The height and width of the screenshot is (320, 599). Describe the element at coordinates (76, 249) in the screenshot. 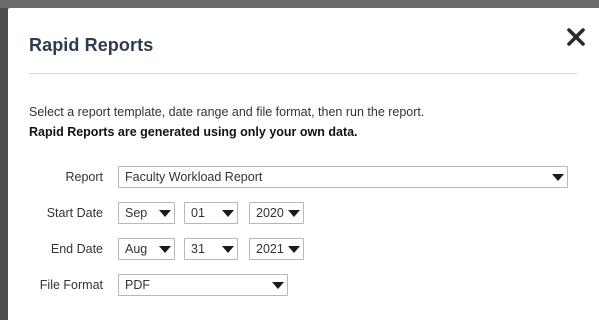

I see `end-date-label: End Date` at that location.